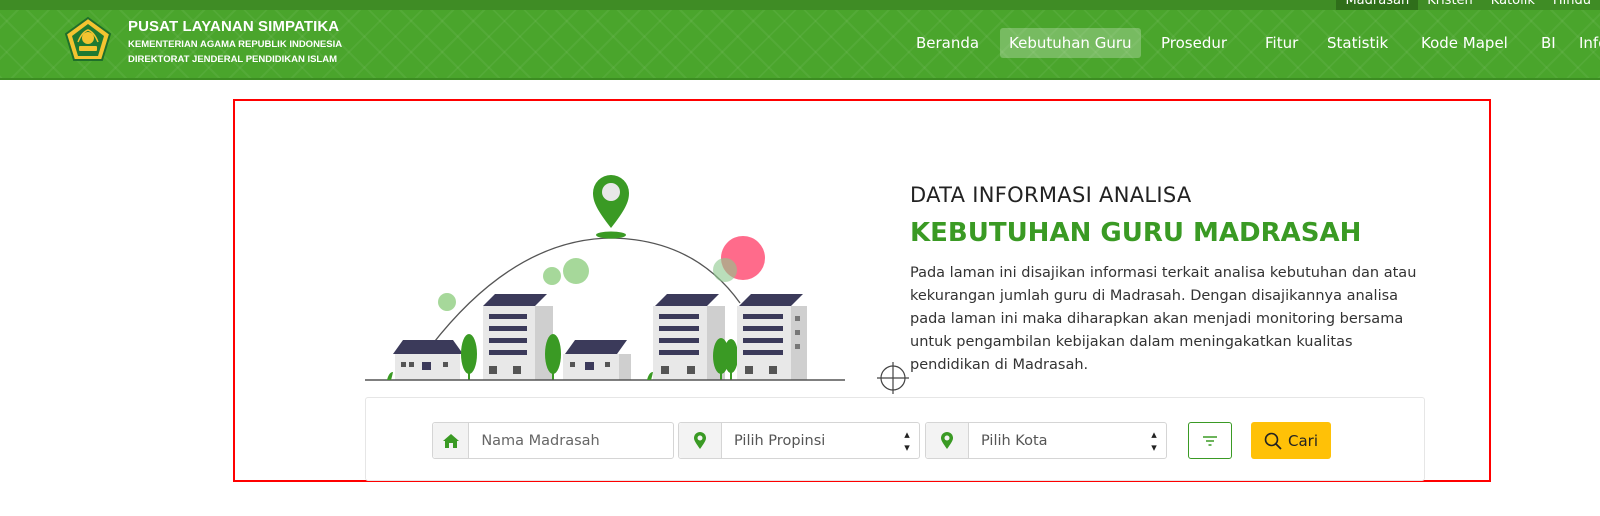 This screenshot has height=516, width=1600. I want to click on madrasah-name-input, so click(571, 440).